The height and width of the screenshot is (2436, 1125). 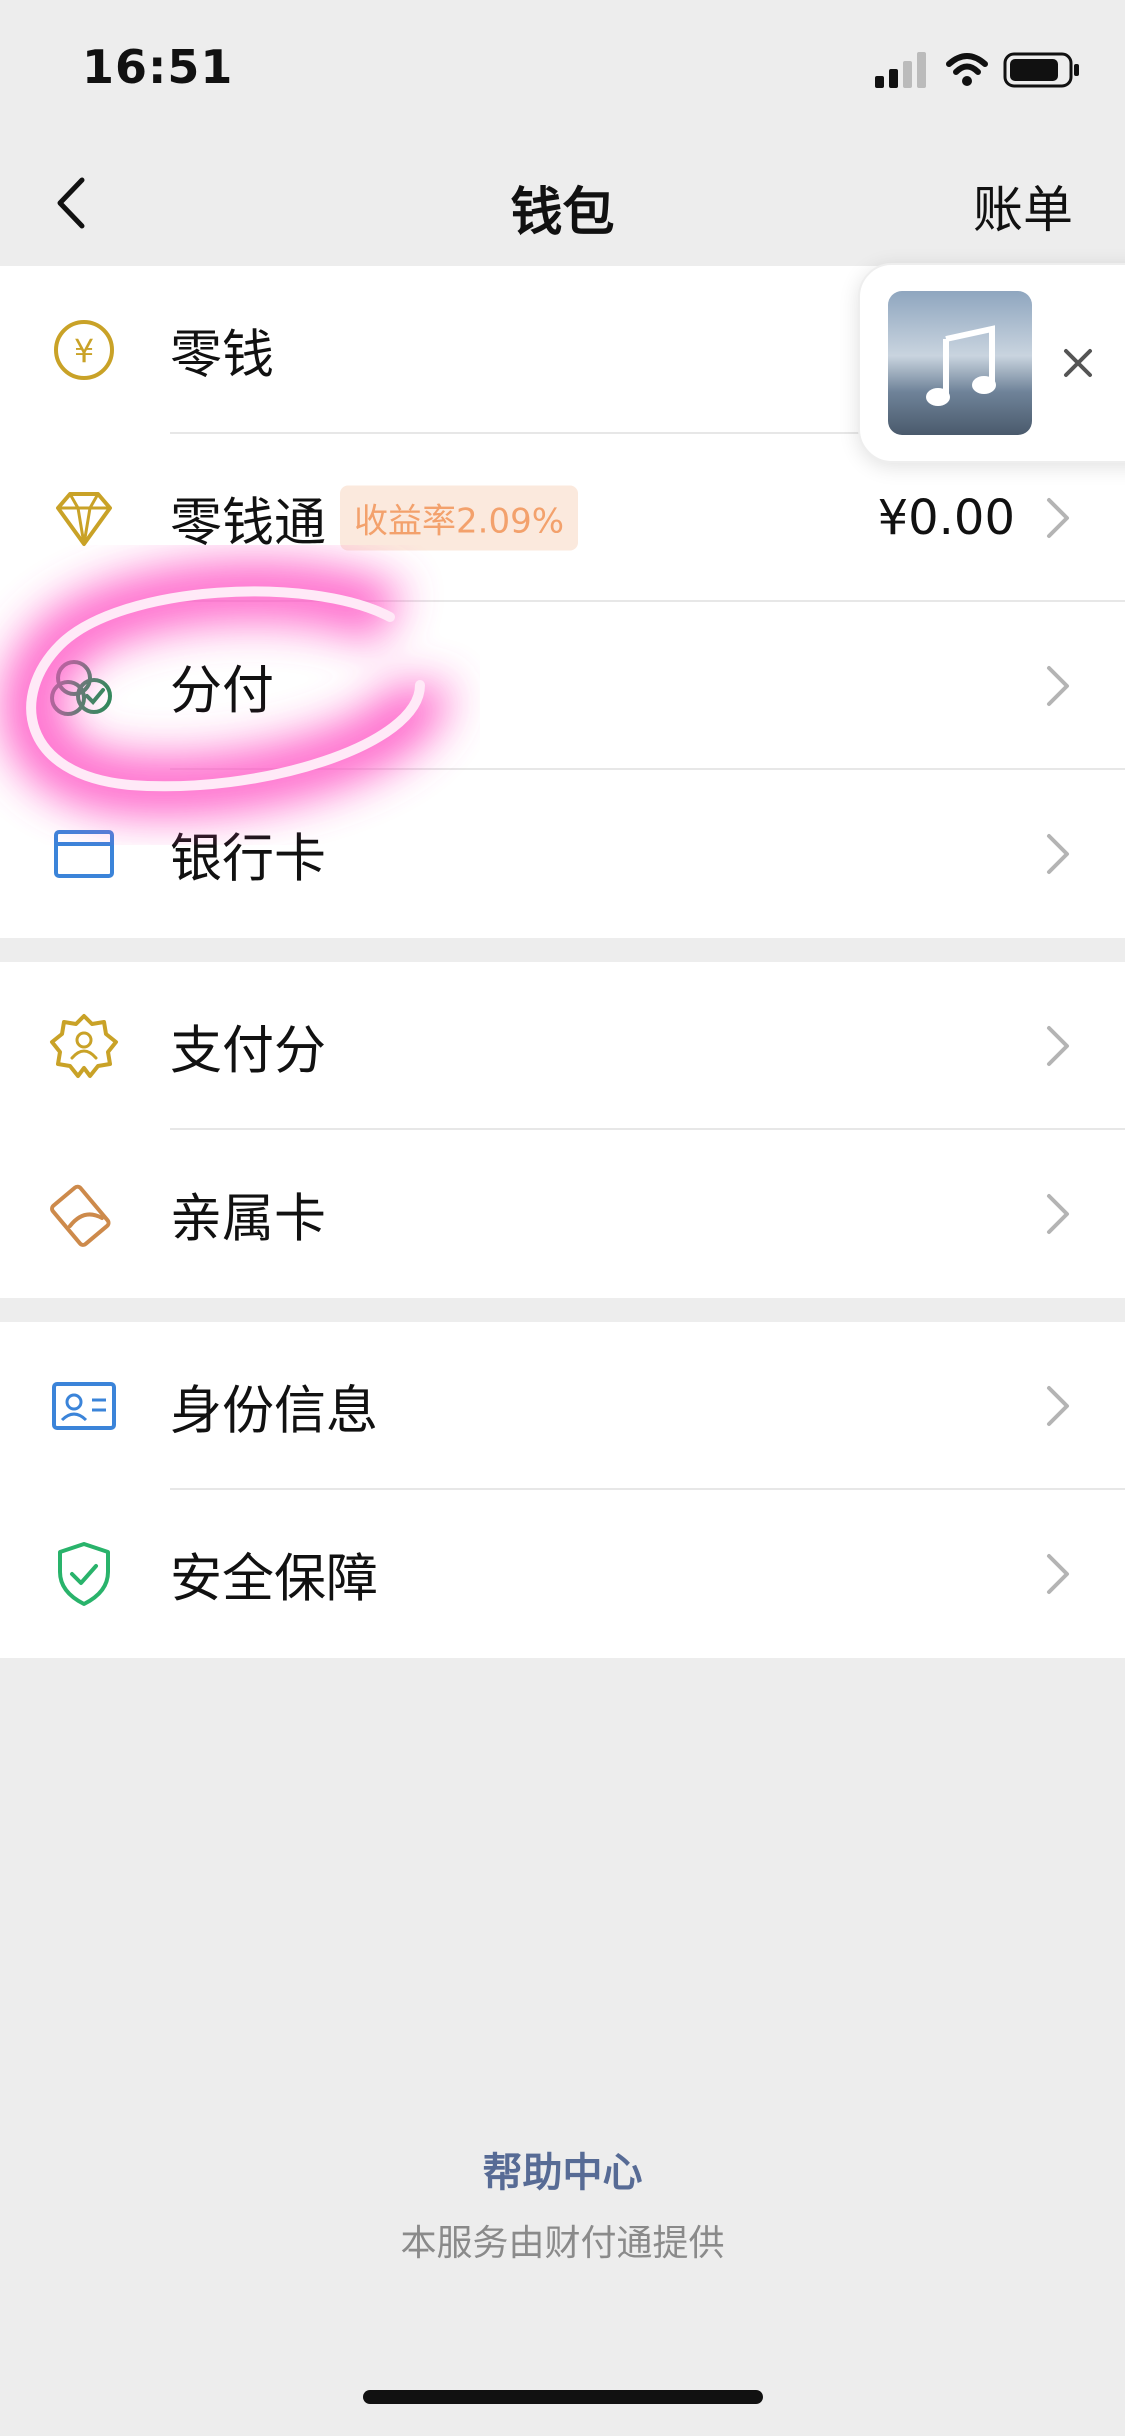 What do you see at coordinates (1041, 70) in the screenshot?
I see `battery-icon` at bounding box center [1041, 70].